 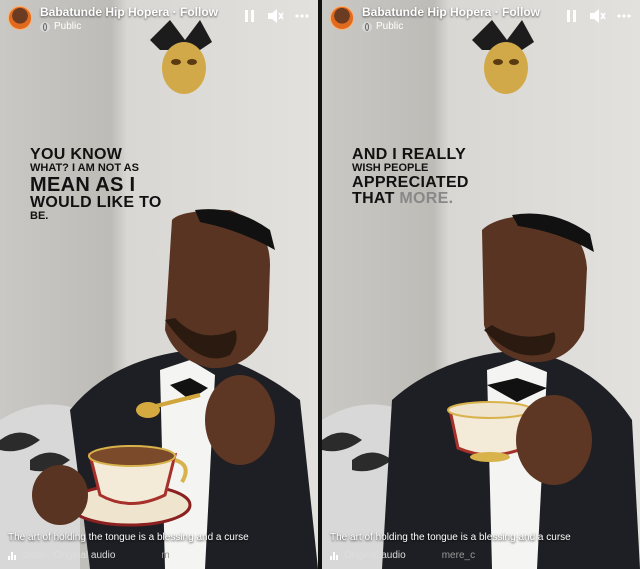 What do you see at coordinates (83, 184) in the screenshot?
I see `overlay-line: MEAN AS I` at bounding box center [83, 184].